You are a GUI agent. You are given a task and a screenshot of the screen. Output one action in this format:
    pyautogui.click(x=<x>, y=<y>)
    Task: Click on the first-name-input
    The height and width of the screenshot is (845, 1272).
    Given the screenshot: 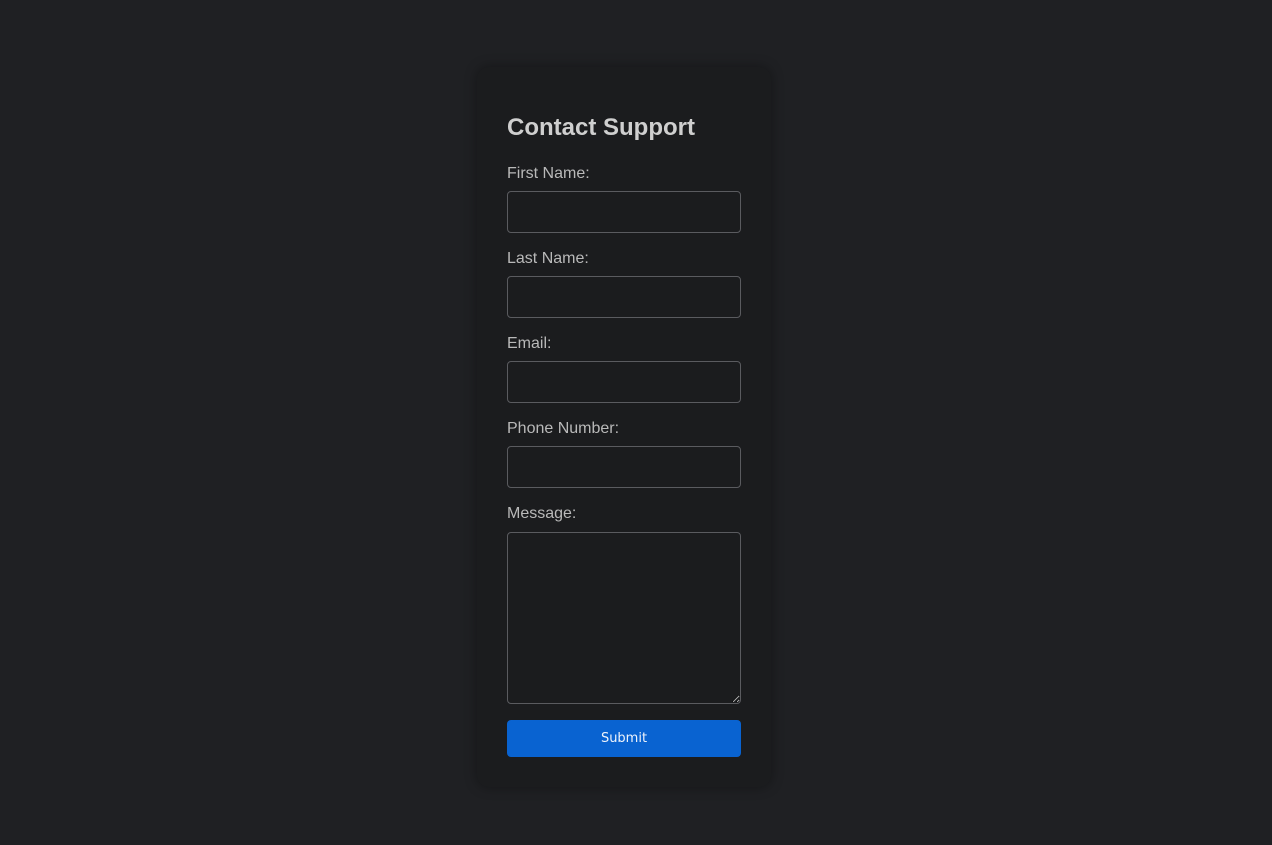 What is the action you would take?
    pyautogui.click(x=624, y=212)
    